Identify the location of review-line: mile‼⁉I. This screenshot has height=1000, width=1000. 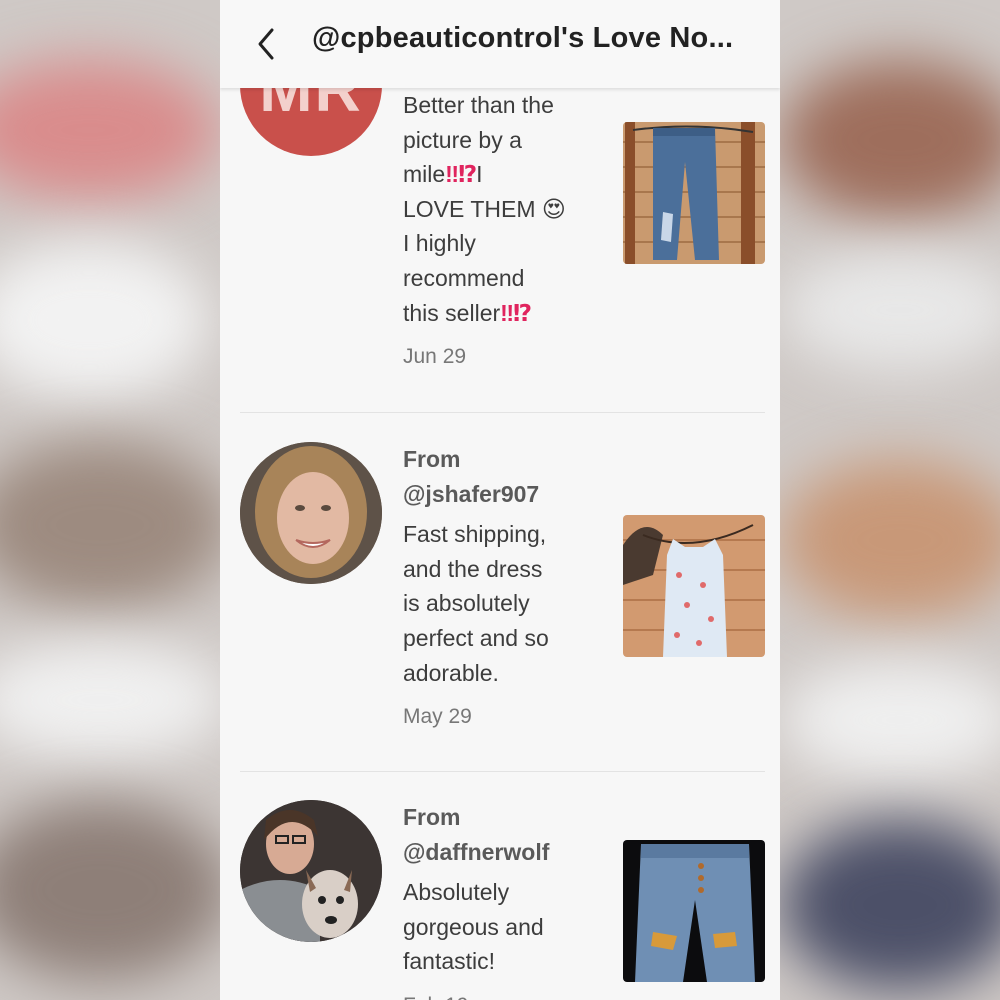
(503, 174).